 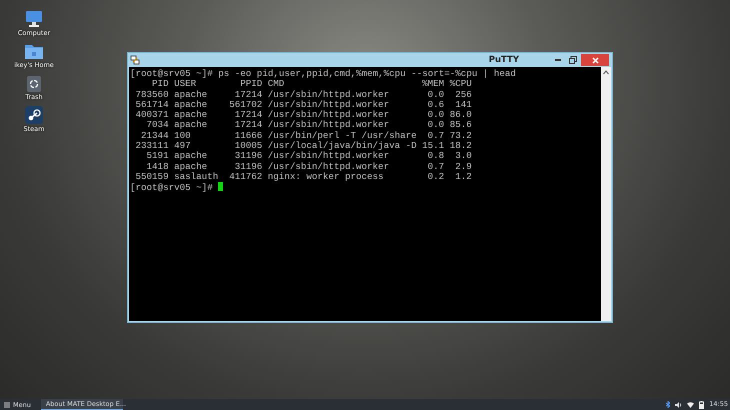 I want to click on text-cursor, so click(x=220, y=187).